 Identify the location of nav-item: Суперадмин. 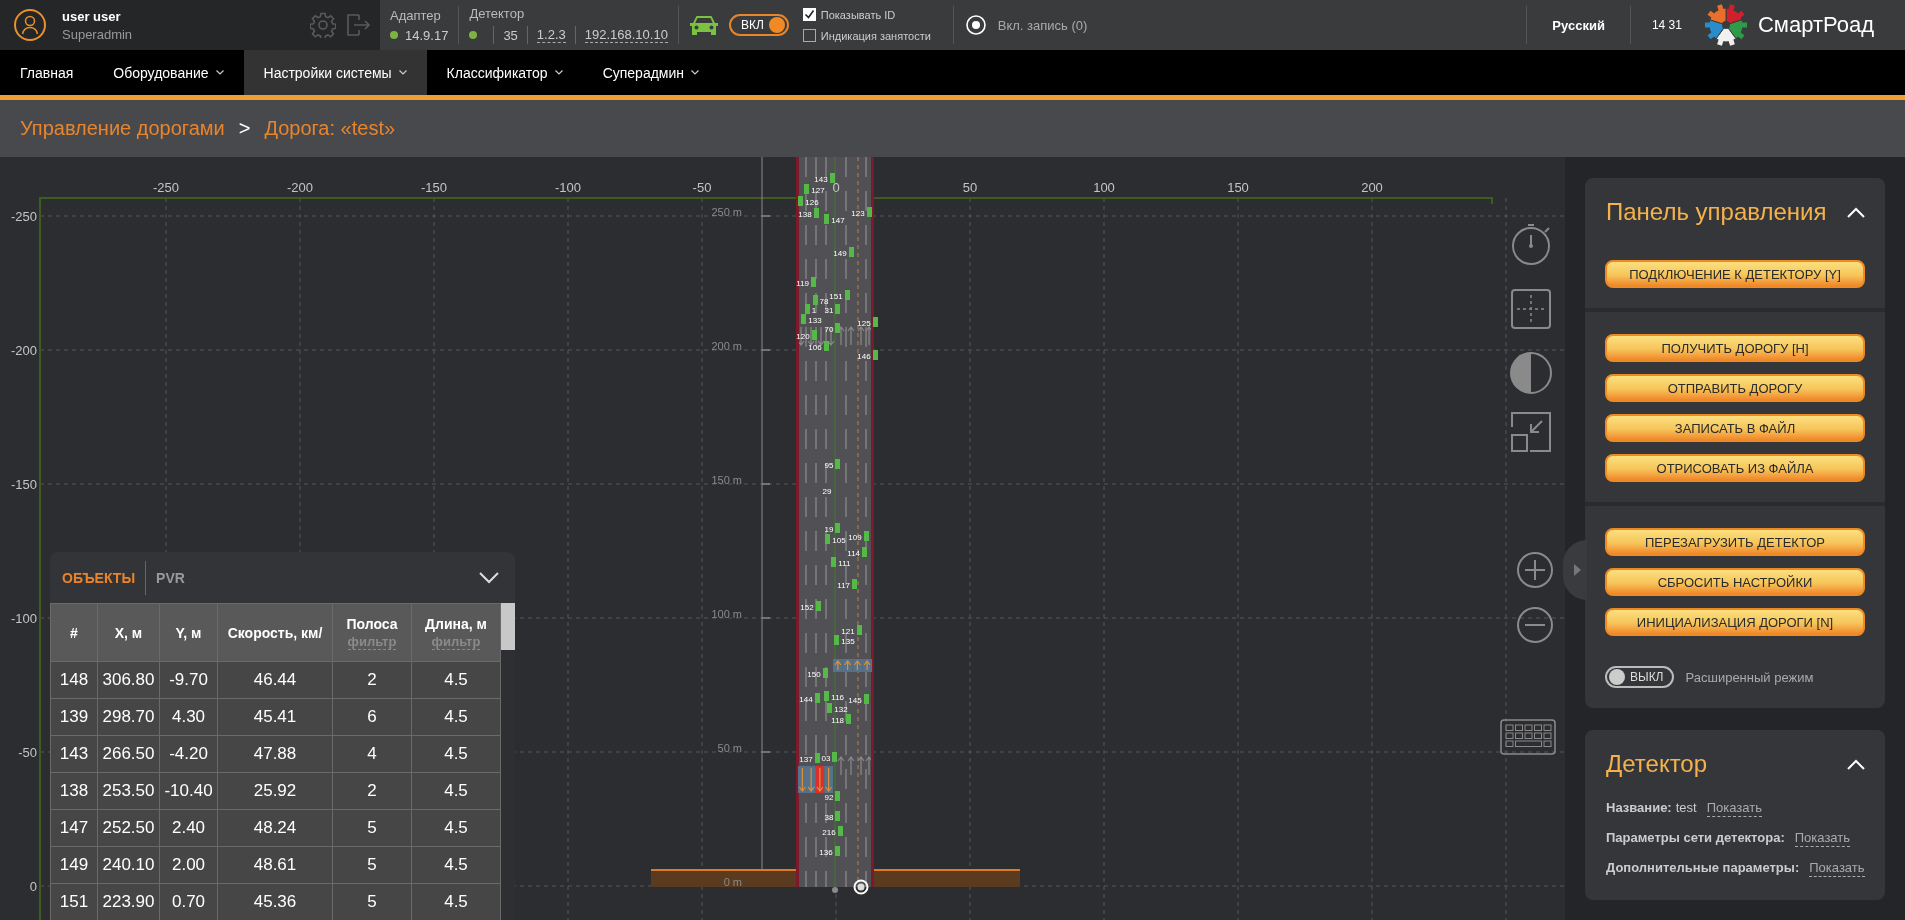
(651, 72).